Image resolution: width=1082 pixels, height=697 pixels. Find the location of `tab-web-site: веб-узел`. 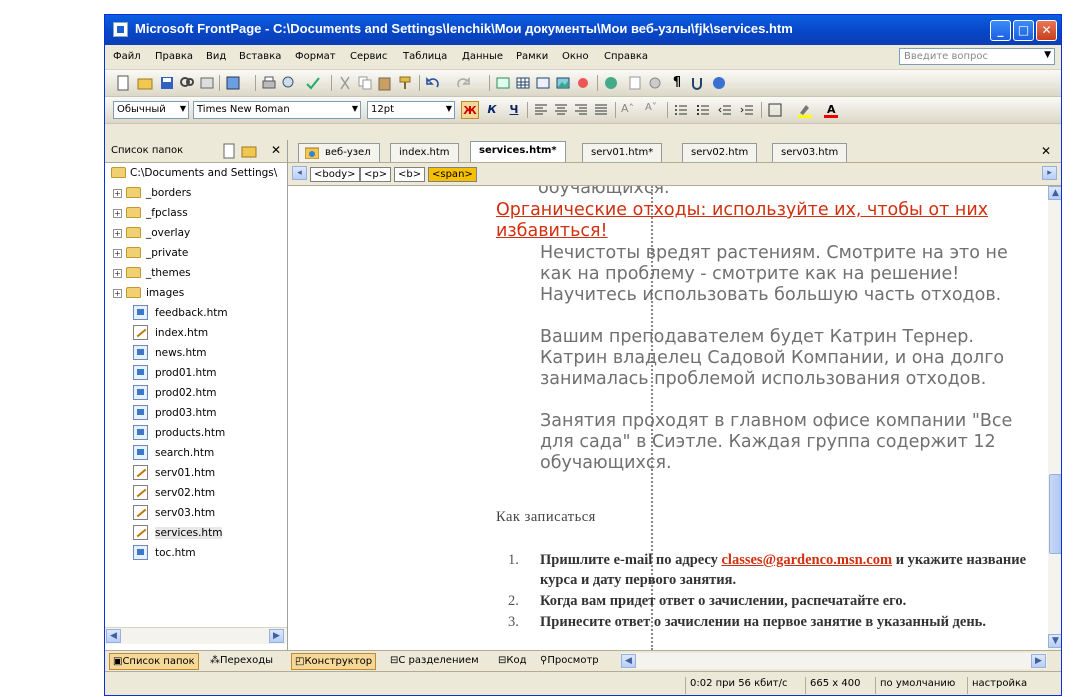

tab-web-site: веб-узел is located at coordinates (339, 152).